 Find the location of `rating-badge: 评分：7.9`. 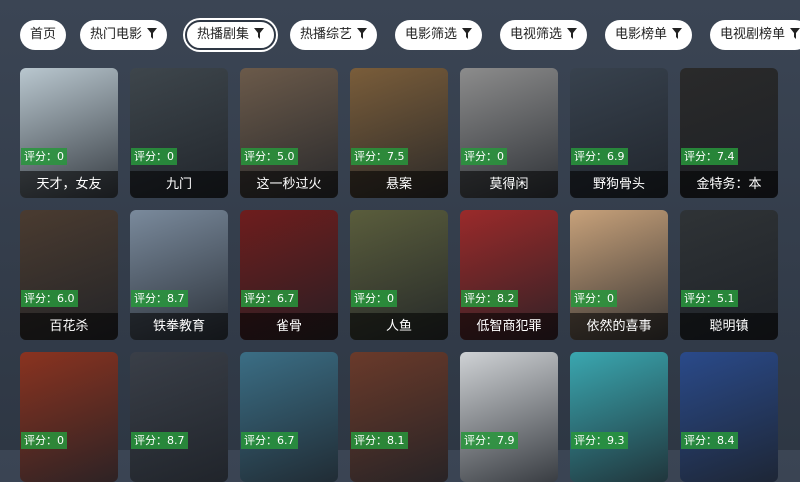

rating-badge: 评分：7.9 is located at coordinates (489, 440).